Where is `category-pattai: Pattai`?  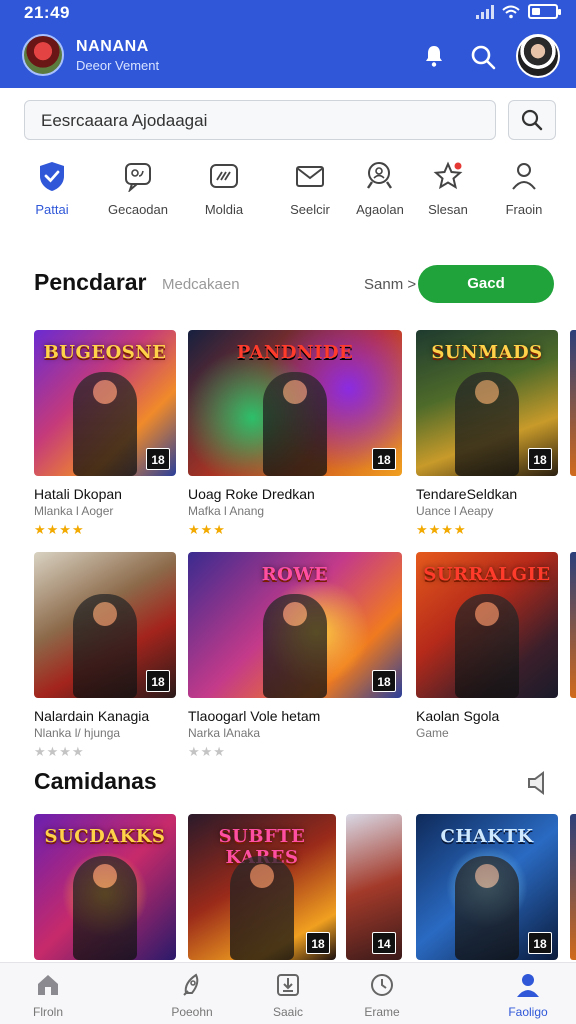
category-pattai: Pattai is located at coordinates (52, 188).